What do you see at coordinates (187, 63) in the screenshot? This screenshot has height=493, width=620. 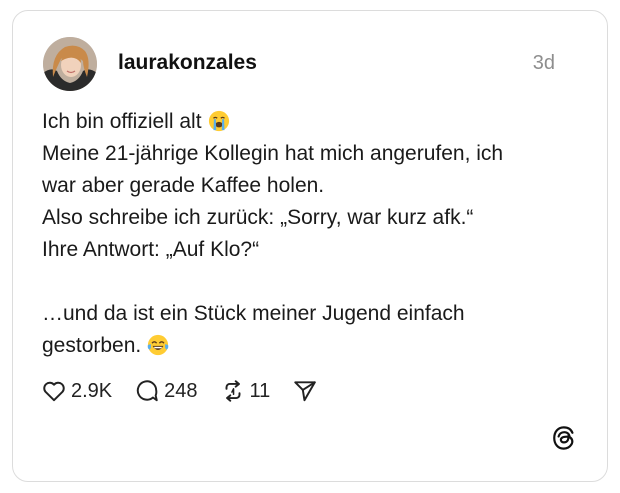 I see `username: laurakonzales` at bounding box center [187, 63].